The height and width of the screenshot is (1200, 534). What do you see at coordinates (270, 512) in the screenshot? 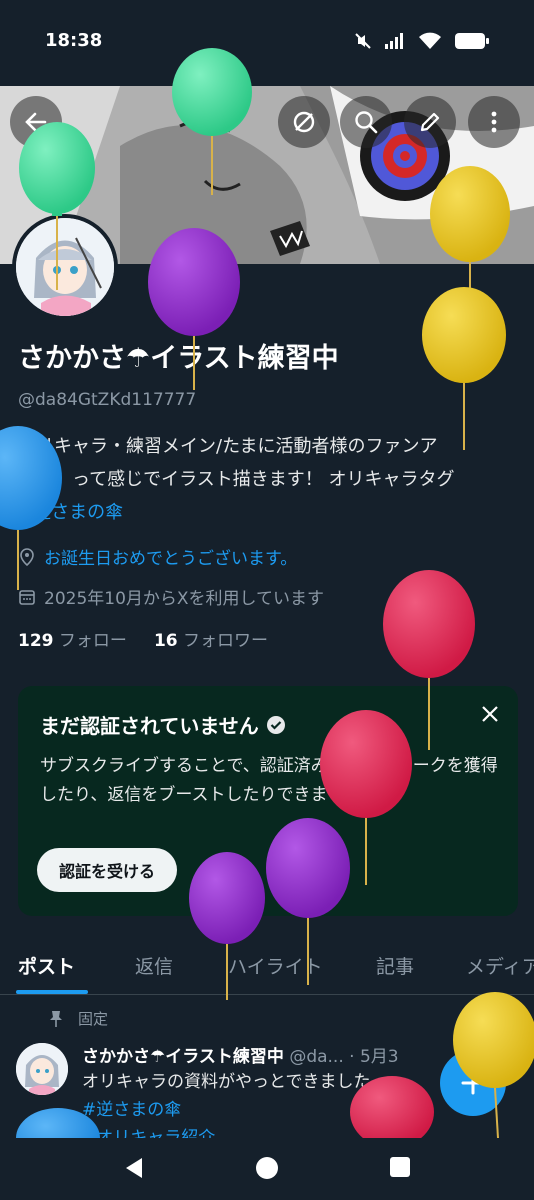
I see `bio-hashtag-link: #逆さまの傘` at bounding box center [270, 512].